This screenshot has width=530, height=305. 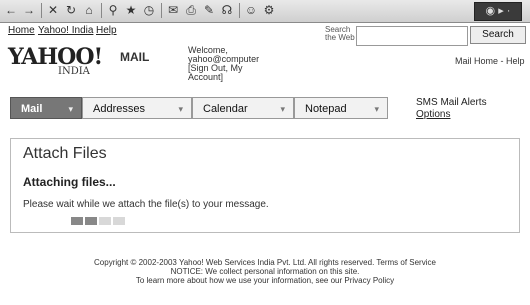 What do you see at coordinates (106, 30) in the screenshot?
I see `help-link: Help` at bounding box center [106, 30].